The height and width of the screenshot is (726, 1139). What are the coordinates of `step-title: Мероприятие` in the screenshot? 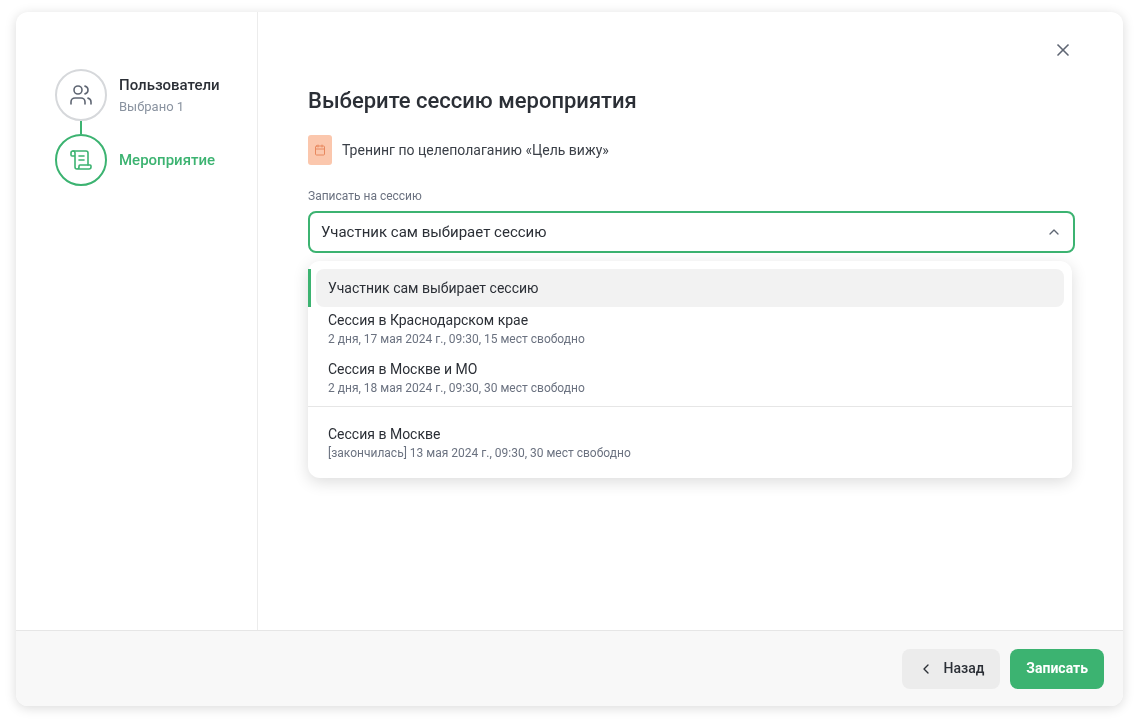 It's located at (167, 160).